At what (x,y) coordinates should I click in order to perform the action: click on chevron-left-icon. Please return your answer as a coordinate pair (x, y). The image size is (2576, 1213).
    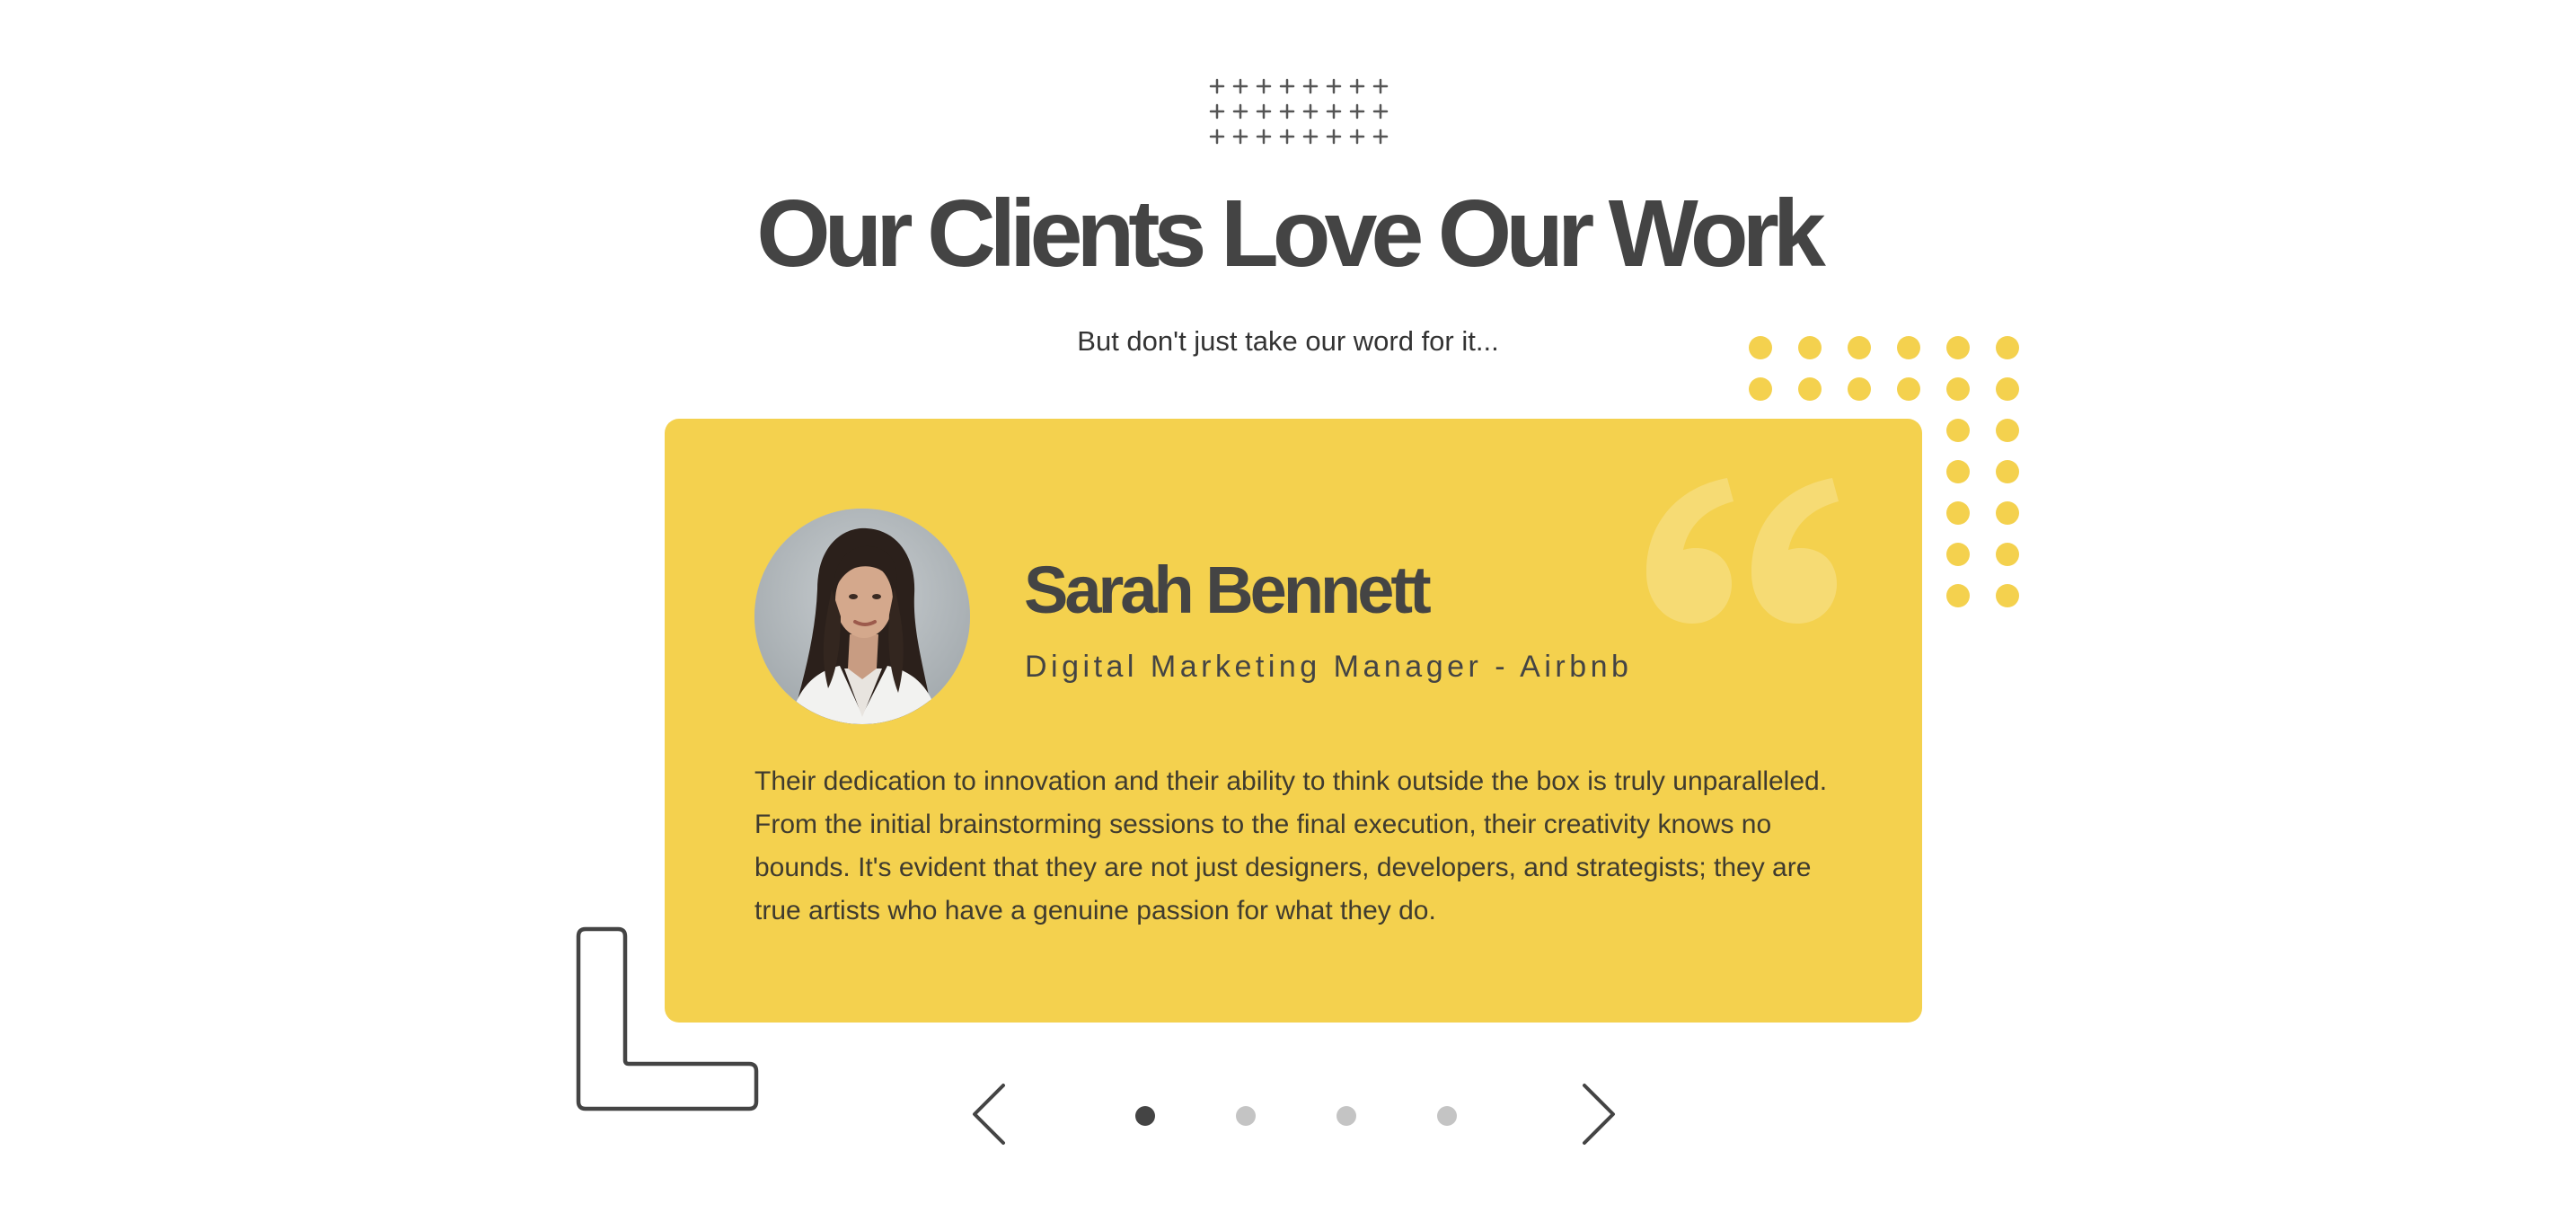
    Looking at the image, I should click on (994, 1114).